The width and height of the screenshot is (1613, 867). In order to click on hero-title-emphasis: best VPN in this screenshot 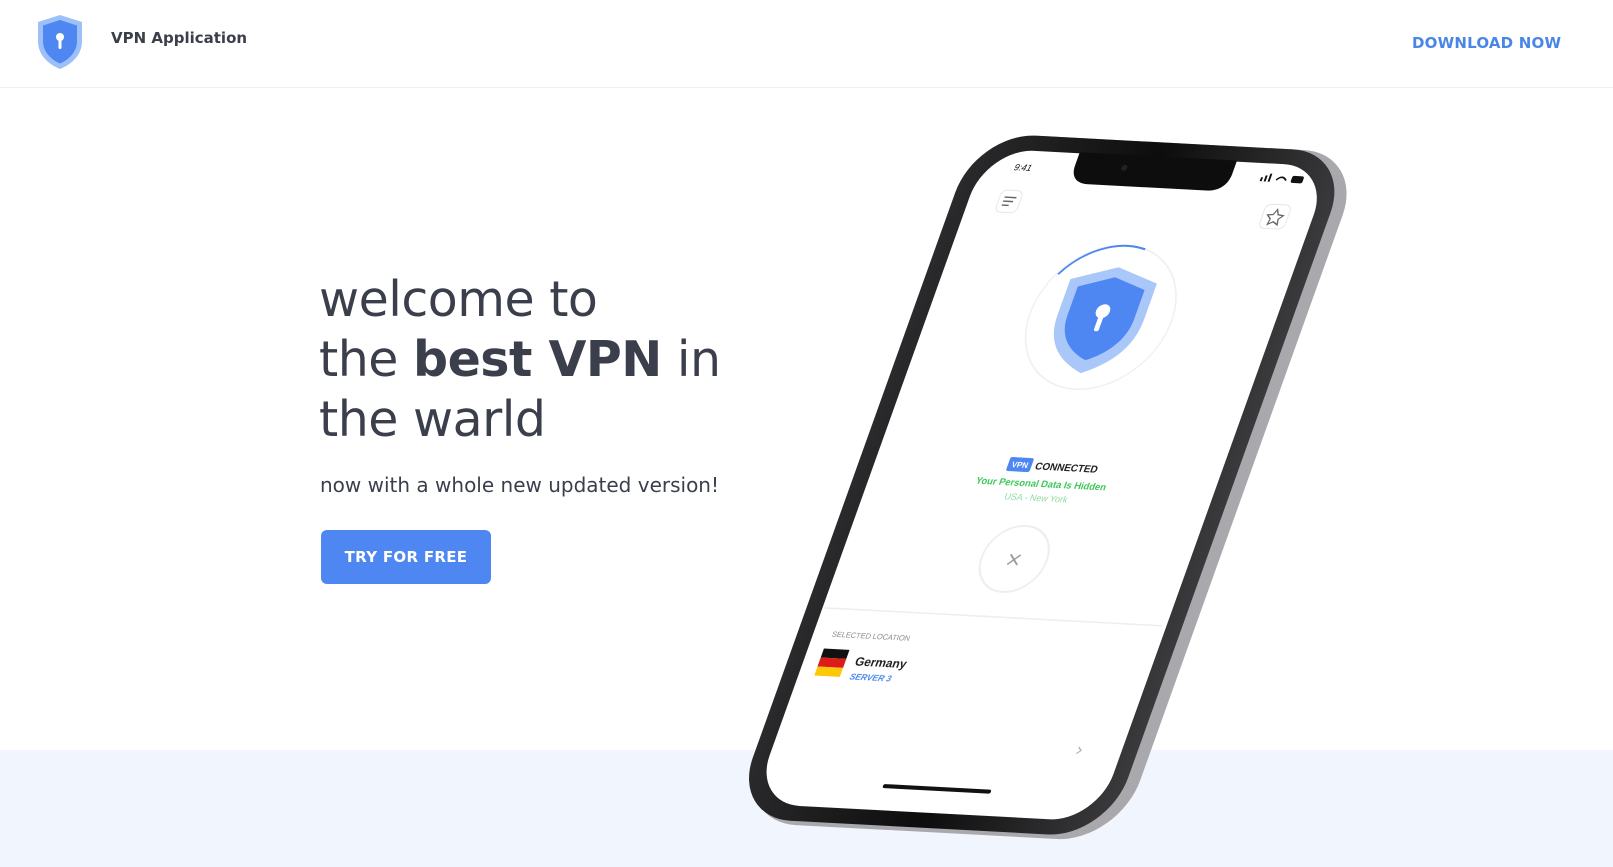, I will do `click(537, 359)`.